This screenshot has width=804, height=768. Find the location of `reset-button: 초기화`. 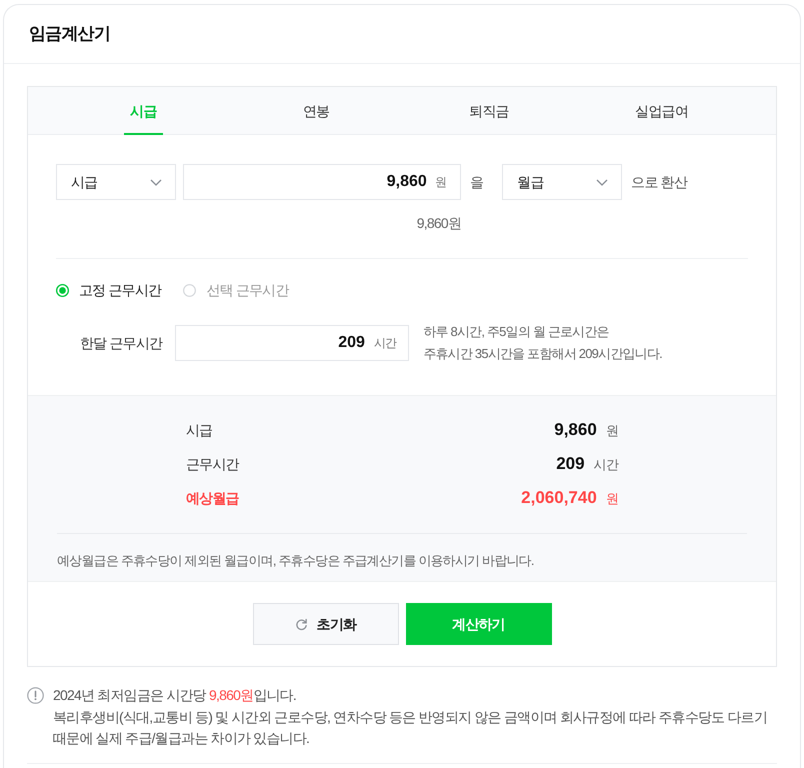

reset-button: 초기화 is located at coordinates (325, 624).